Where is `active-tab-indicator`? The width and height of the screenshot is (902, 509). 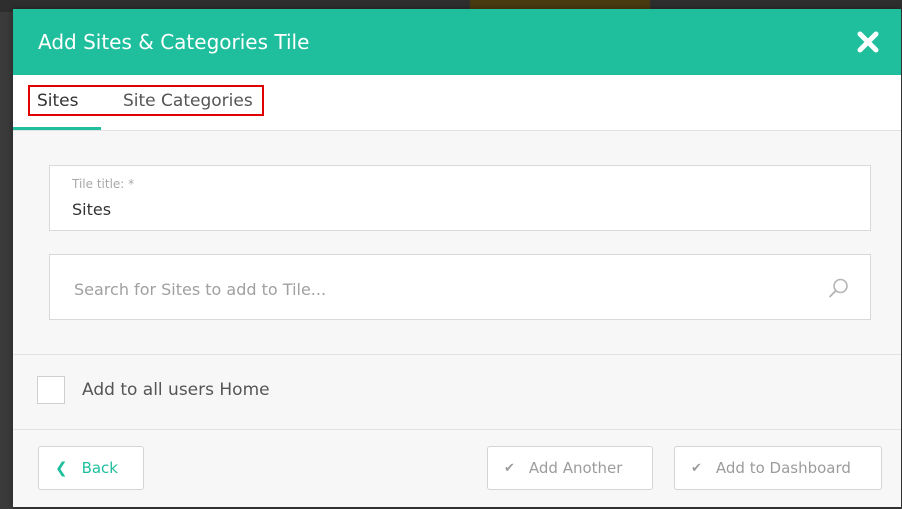
active-tab-indicator is located at coordinates (57, 128).